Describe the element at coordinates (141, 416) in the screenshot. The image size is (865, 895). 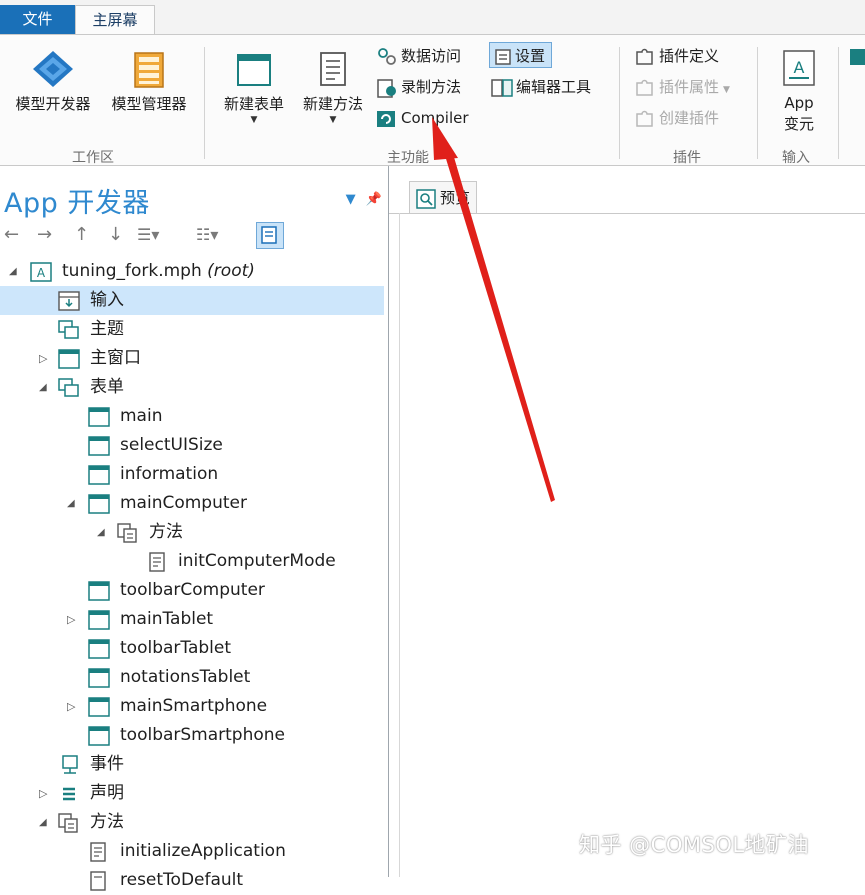
I see `tree-label-form-main: main` at that location.